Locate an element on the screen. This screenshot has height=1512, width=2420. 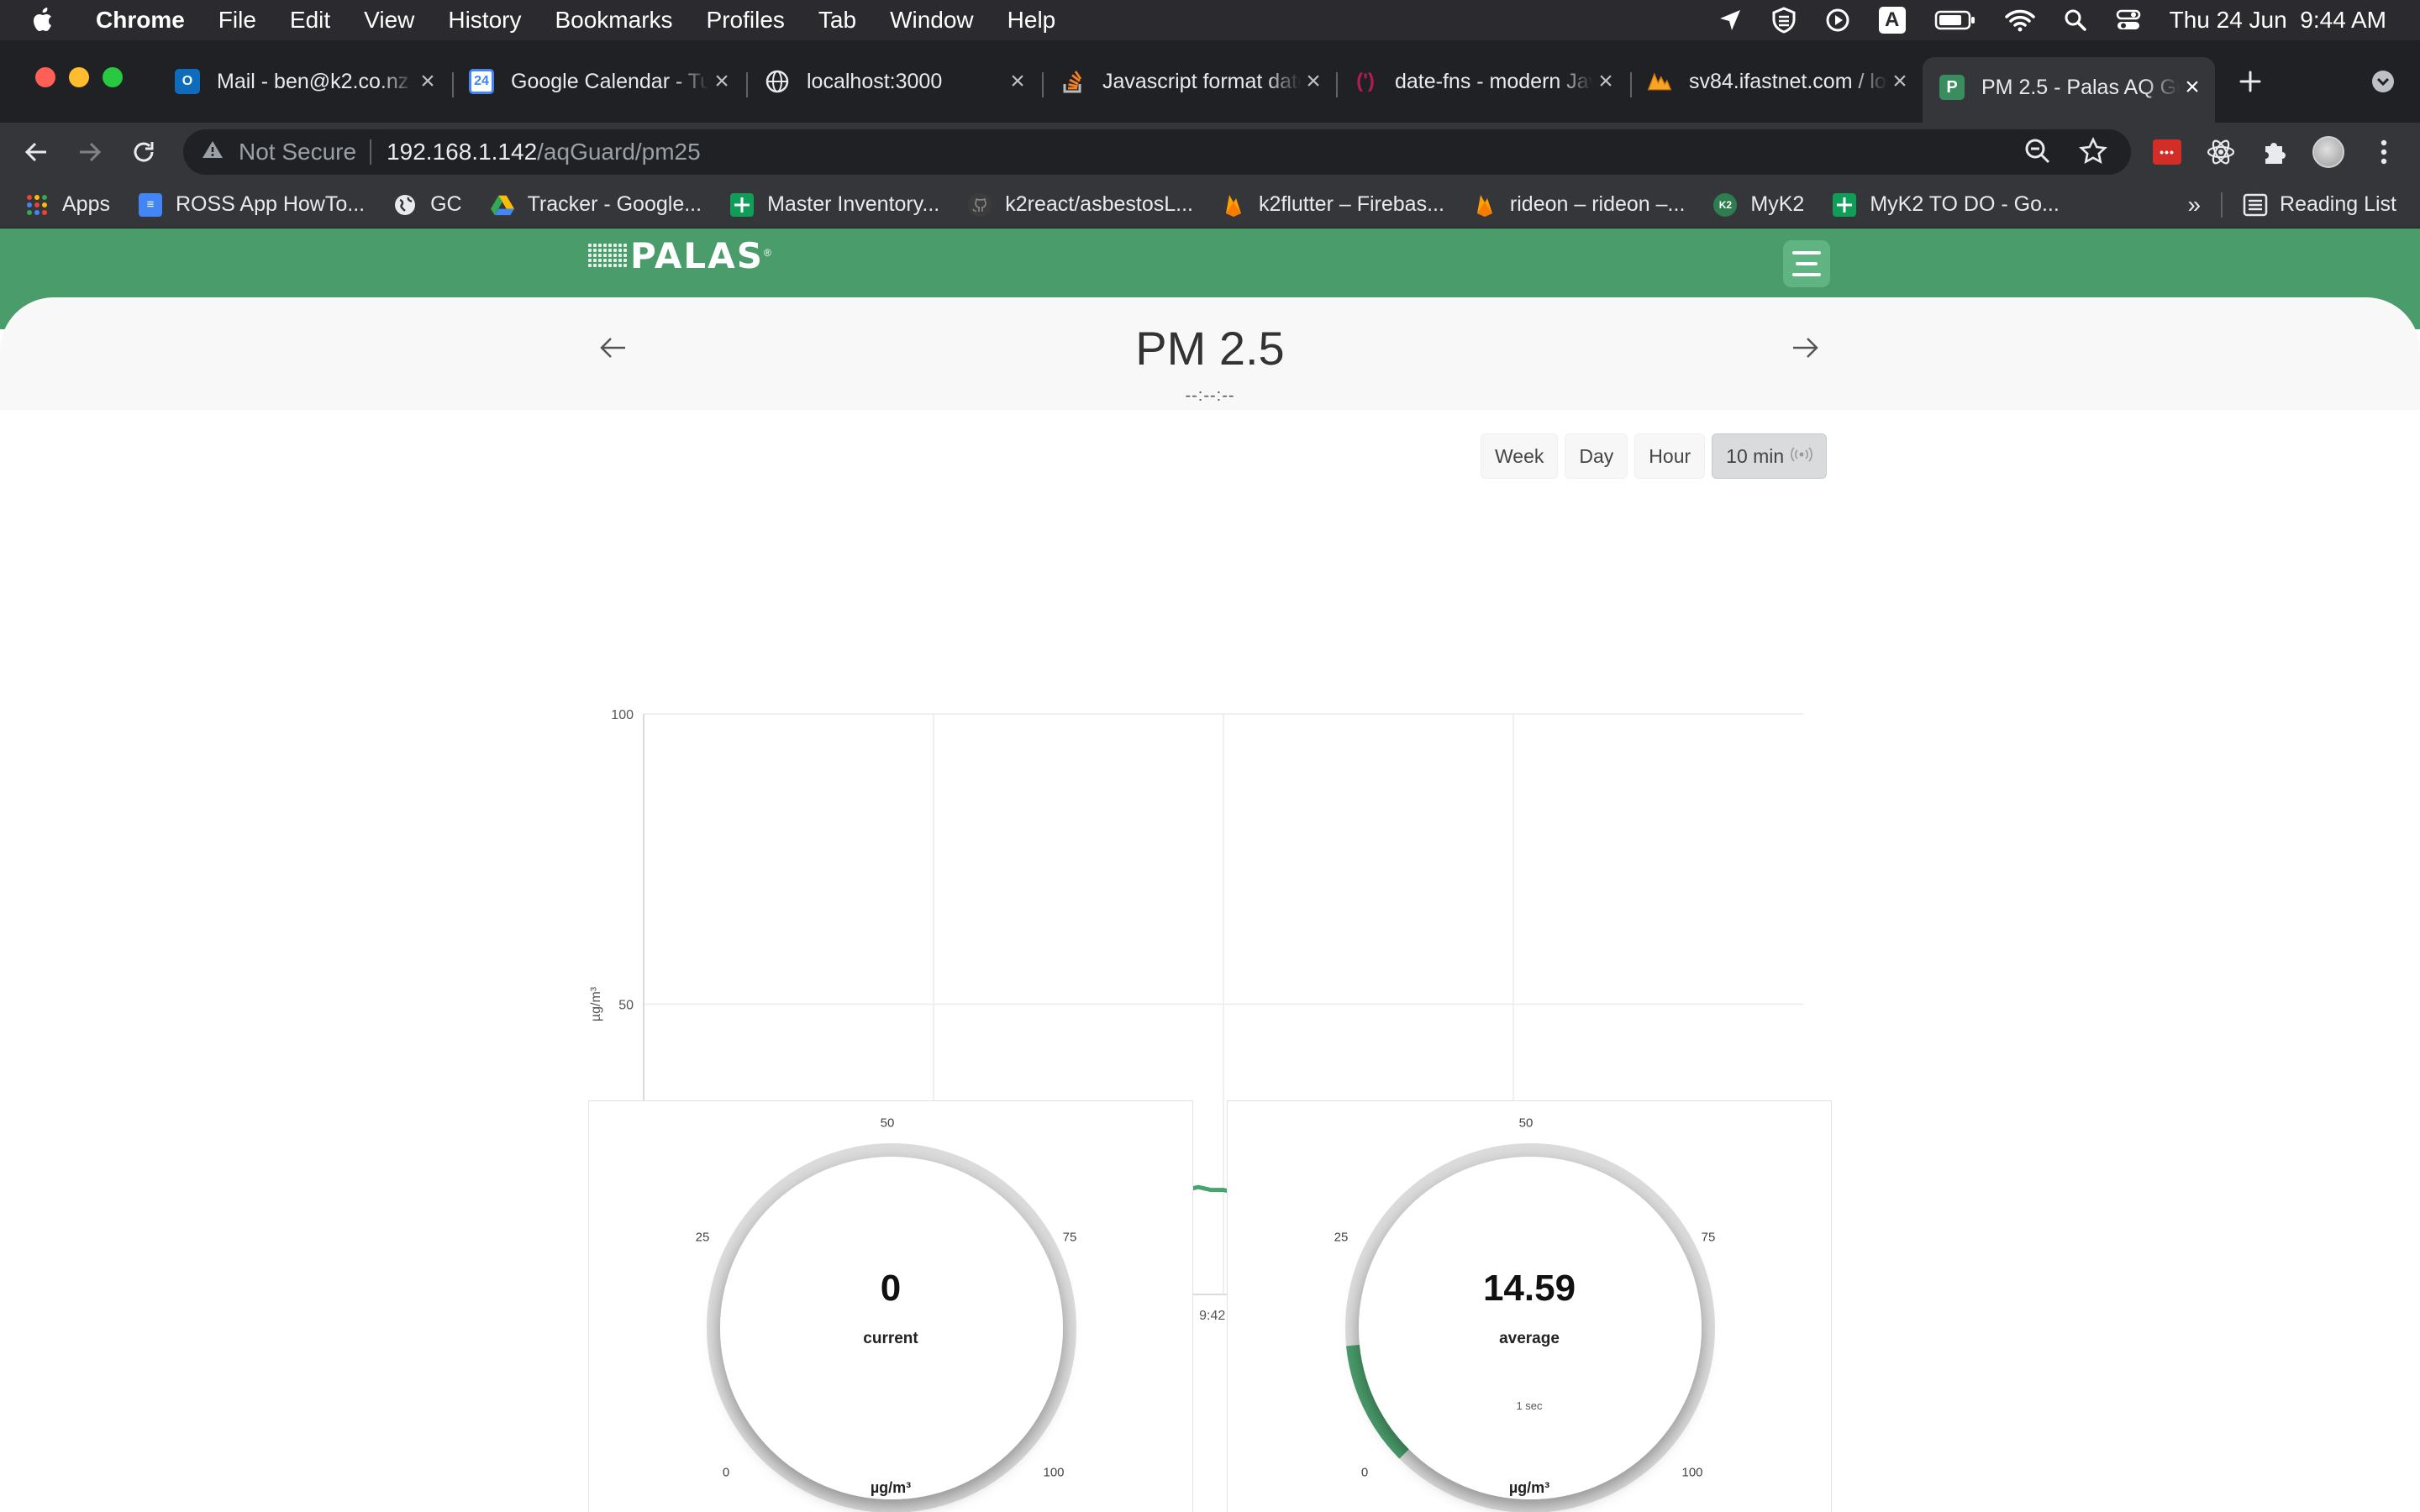
menu-bookmarks: Bookmarks is located at coordinates (613, 20).